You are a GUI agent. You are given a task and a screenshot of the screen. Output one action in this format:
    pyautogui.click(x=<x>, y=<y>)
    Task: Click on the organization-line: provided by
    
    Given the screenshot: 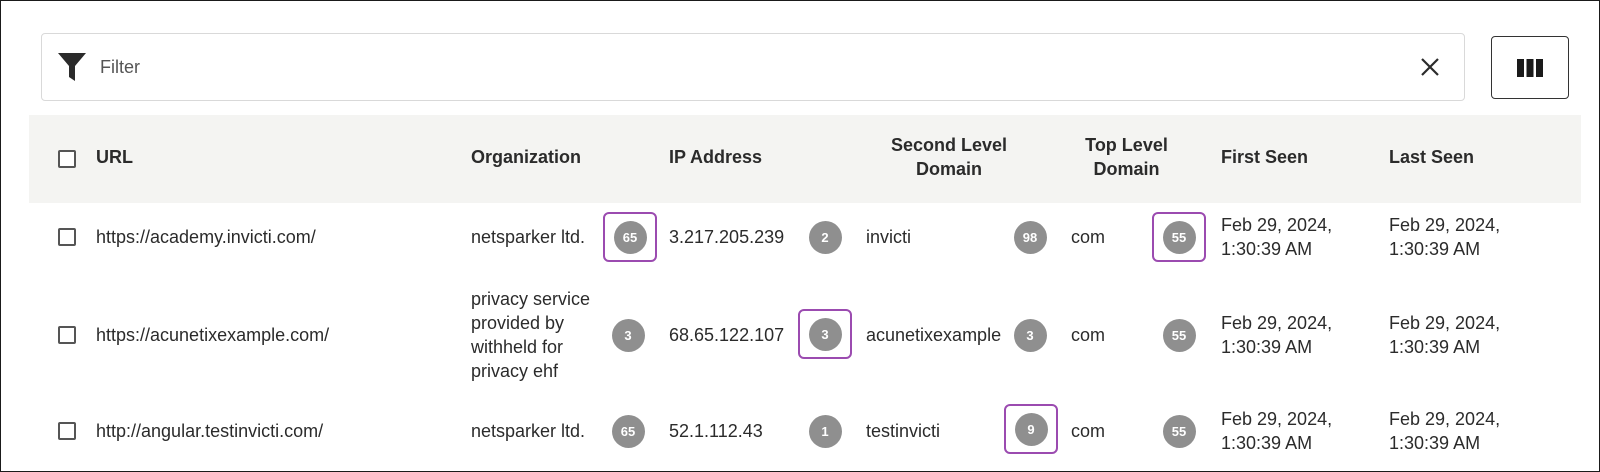 What is the action you would take?
    pyautogui.click(x=518, y=323)
    